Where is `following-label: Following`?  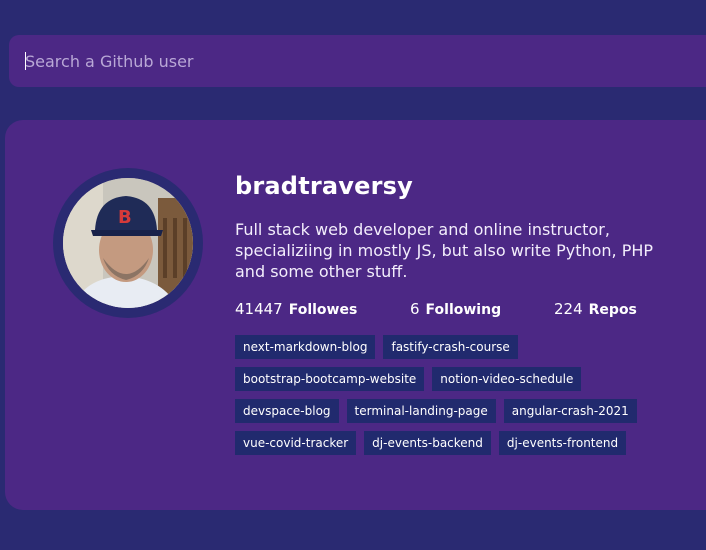 following-label: Following is located at coordinates (463, 310).